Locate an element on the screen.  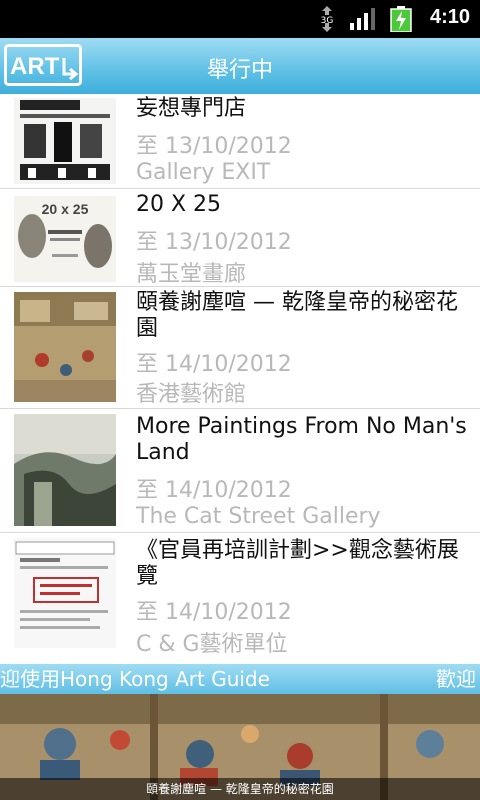
svg-text: 3G is located at coordinates (327, 21).